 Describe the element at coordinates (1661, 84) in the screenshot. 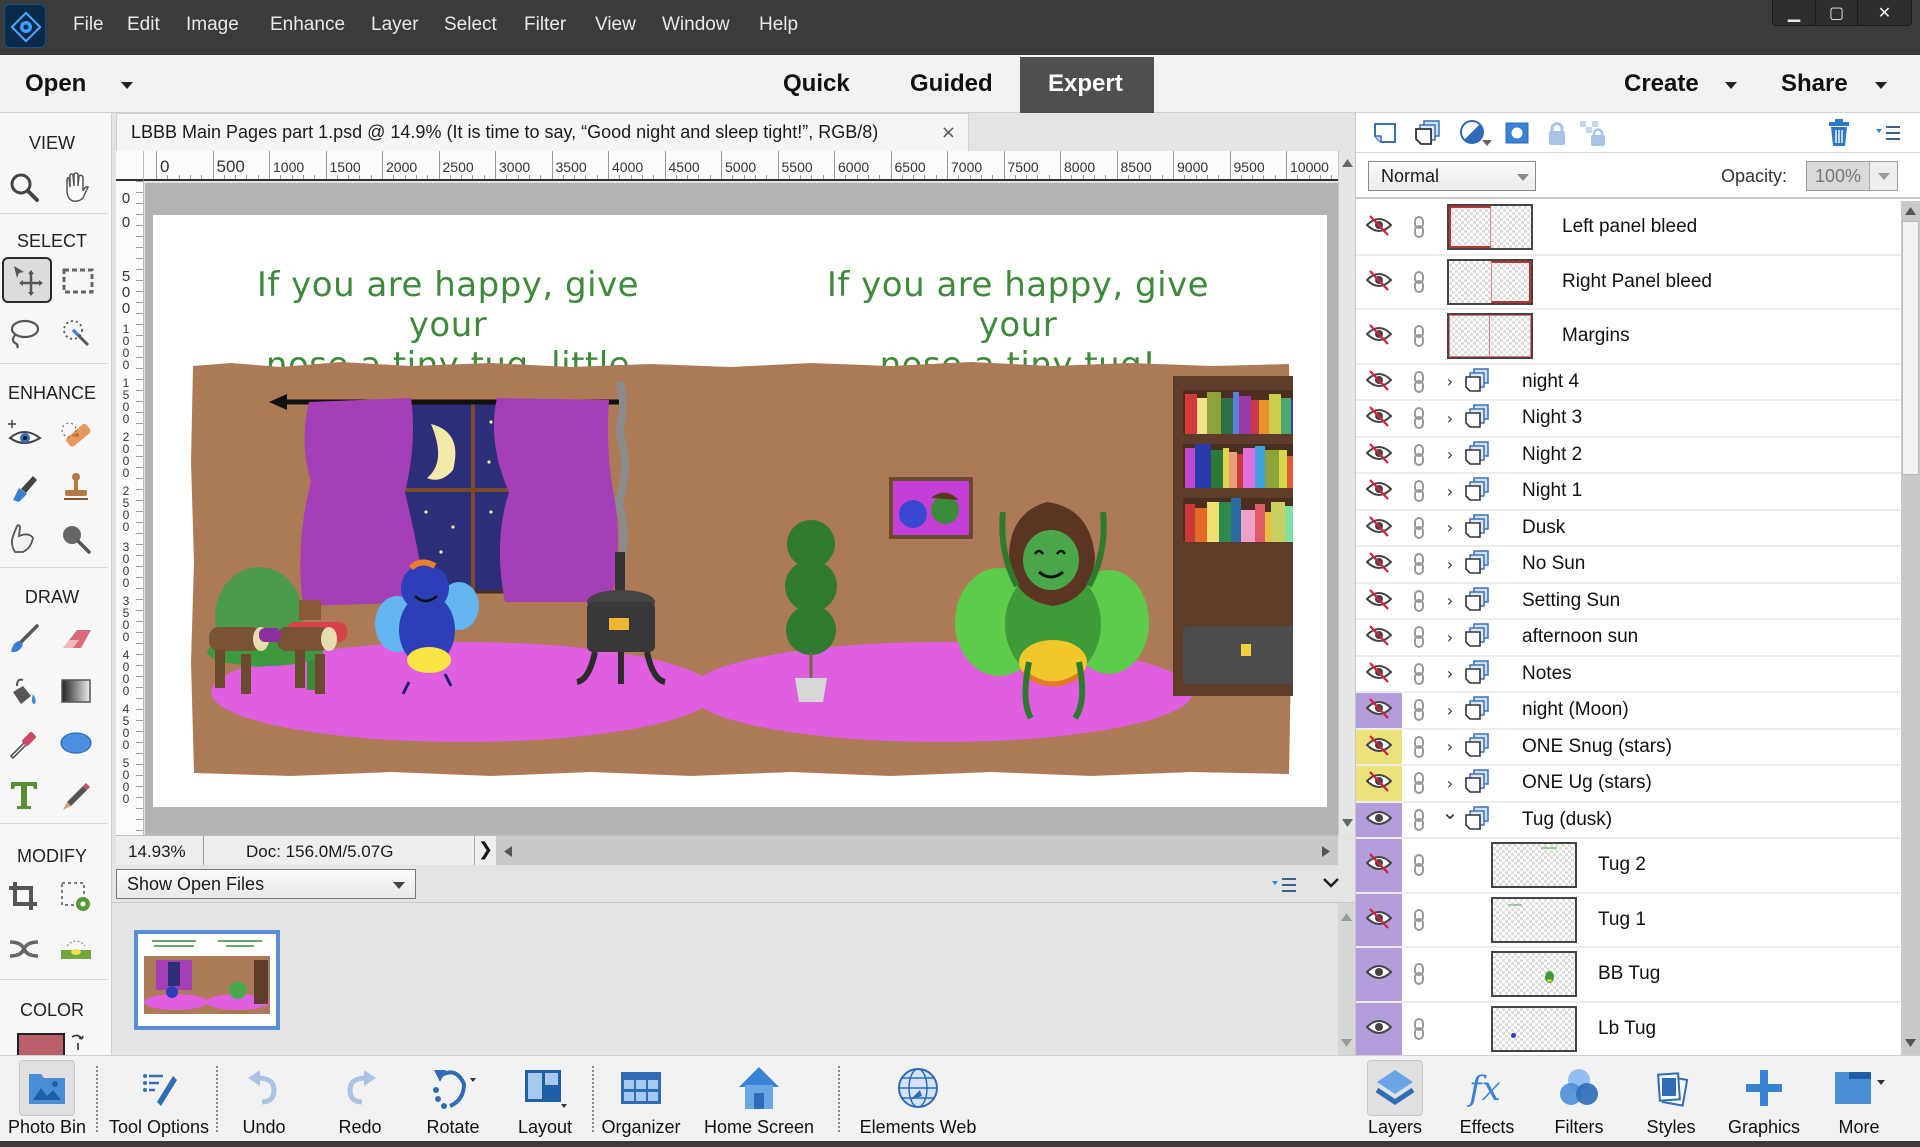

I see `create-button: Create` at that location.